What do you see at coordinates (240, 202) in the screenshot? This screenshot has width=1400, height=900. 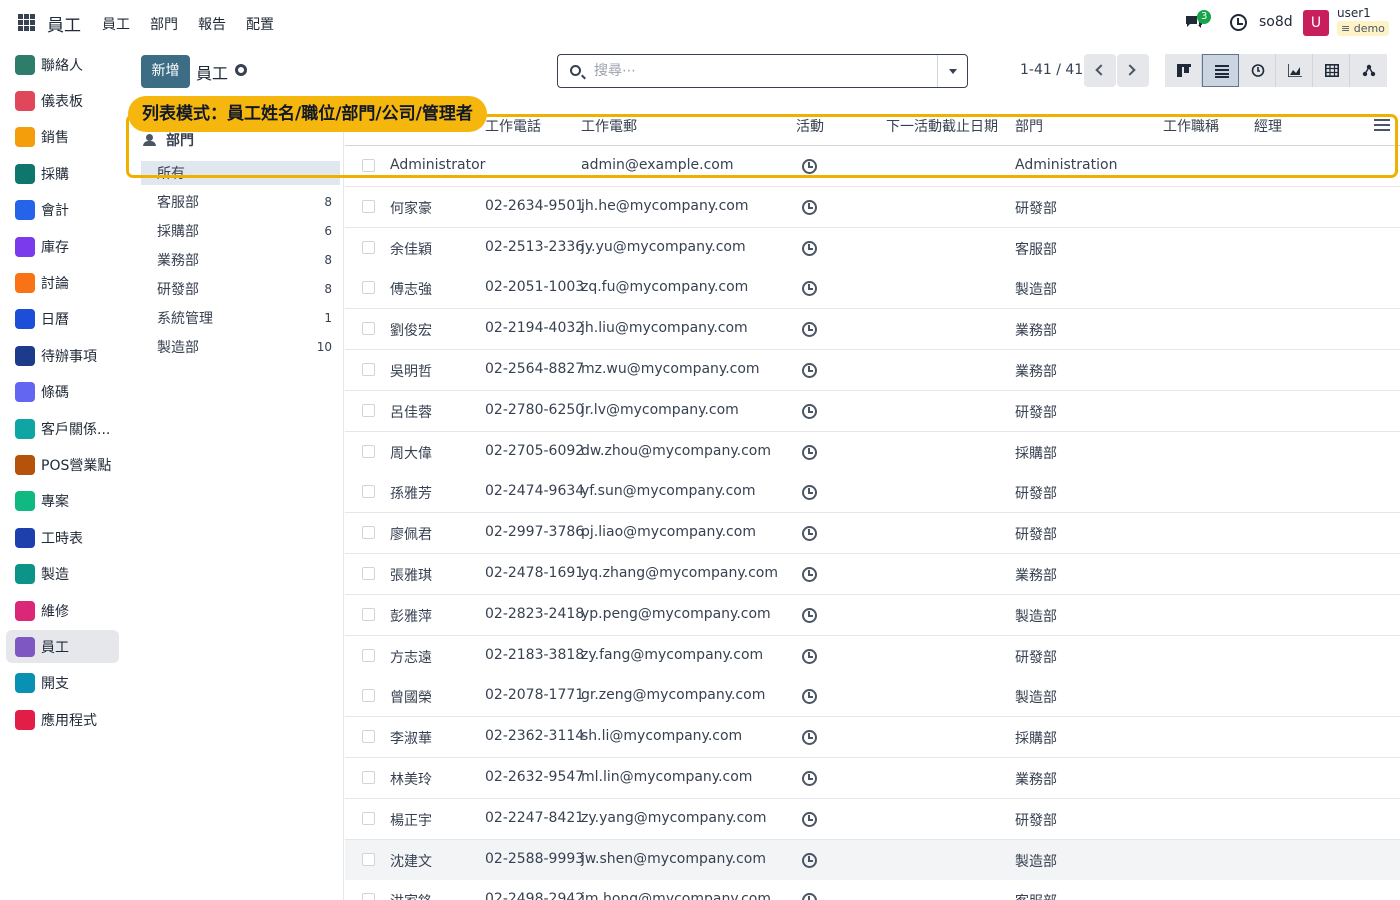 I see `department-filter-item: 客服部 8` at bounding box center [240, 202].